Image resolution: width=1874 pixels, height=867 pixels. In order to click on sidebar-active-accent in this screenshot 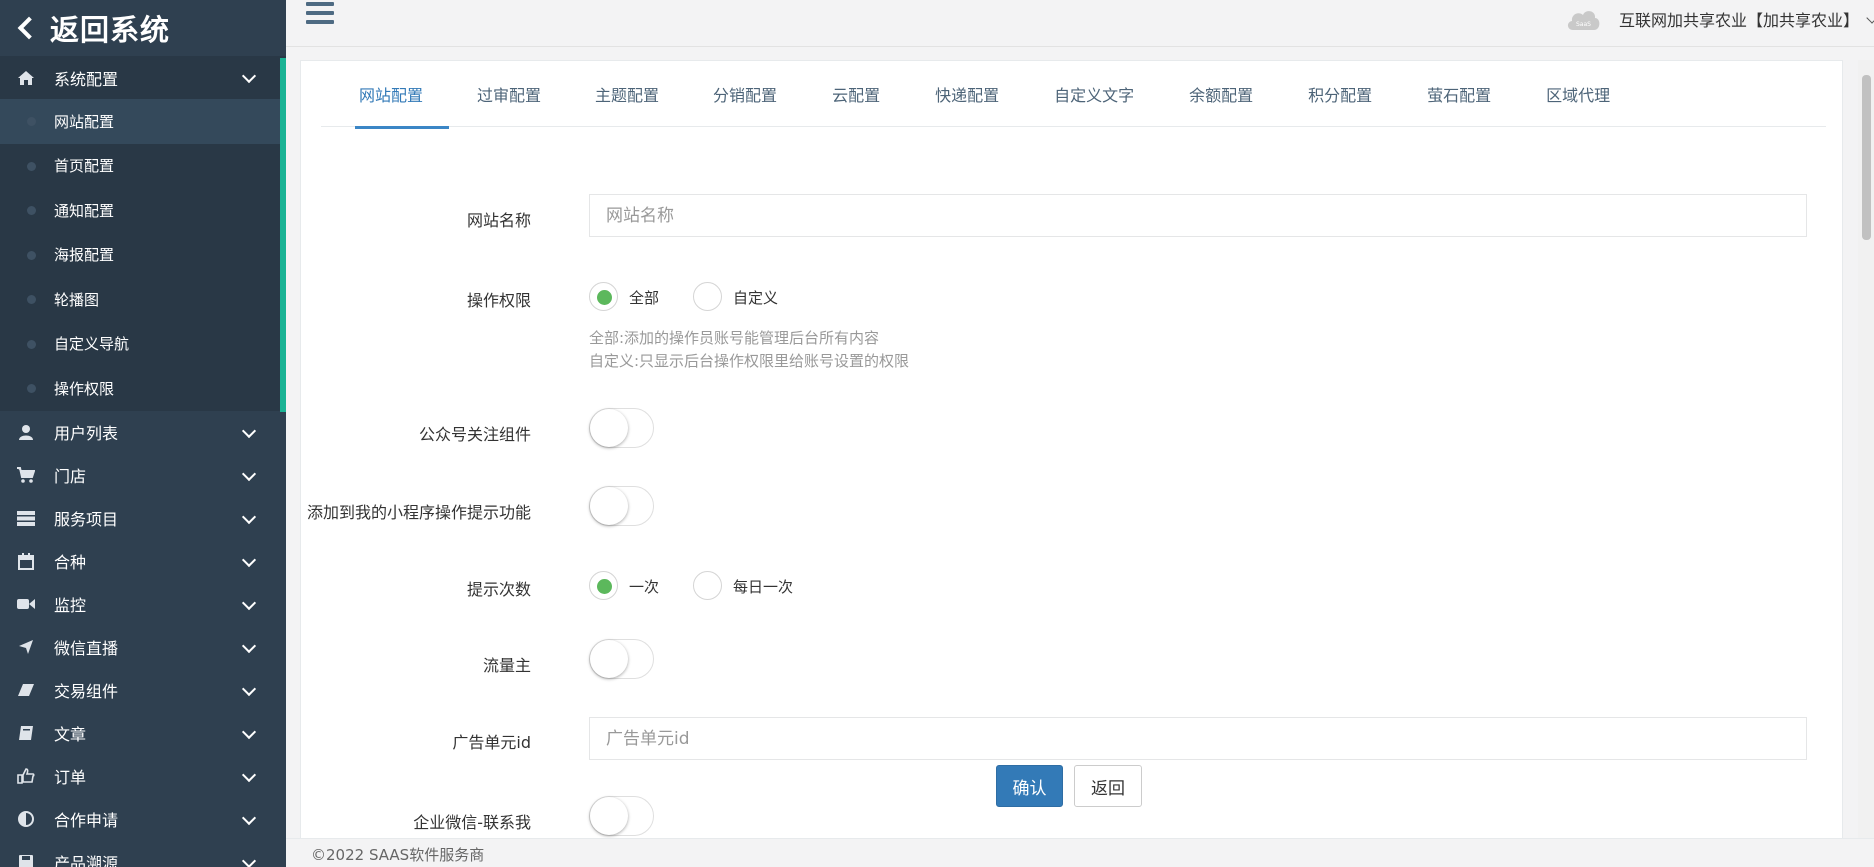, I will do `click(283, 235)`.